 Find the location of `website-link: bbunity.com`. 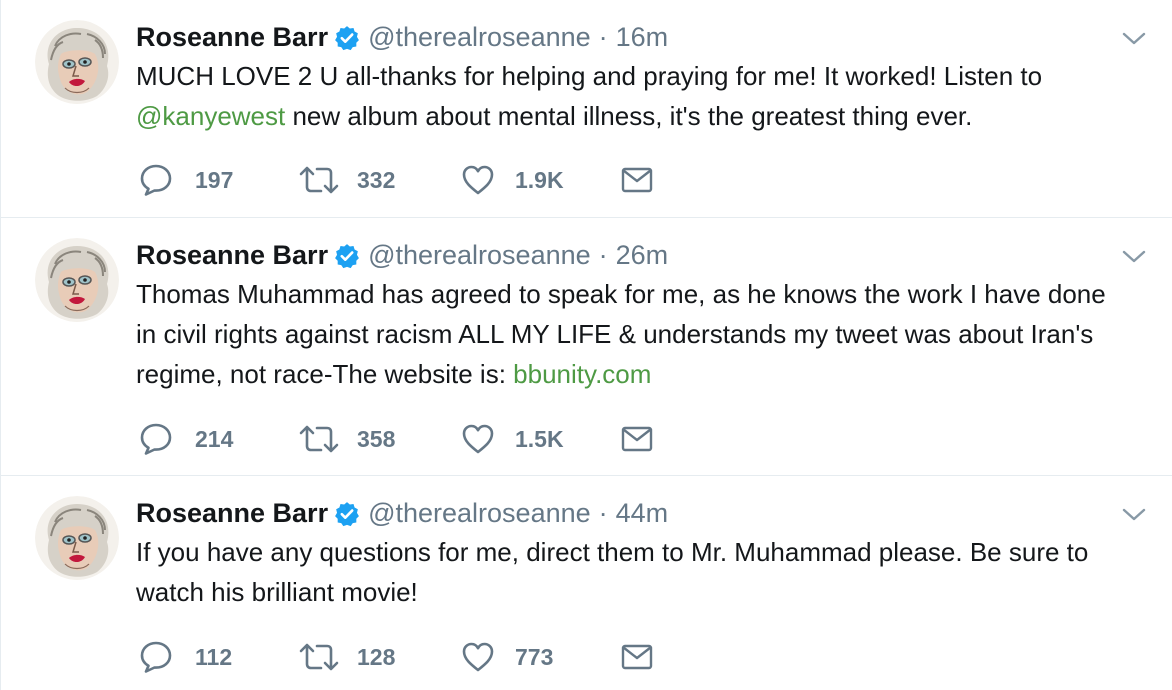

website-link: bbunity.com is located at coordinates (582, 374).